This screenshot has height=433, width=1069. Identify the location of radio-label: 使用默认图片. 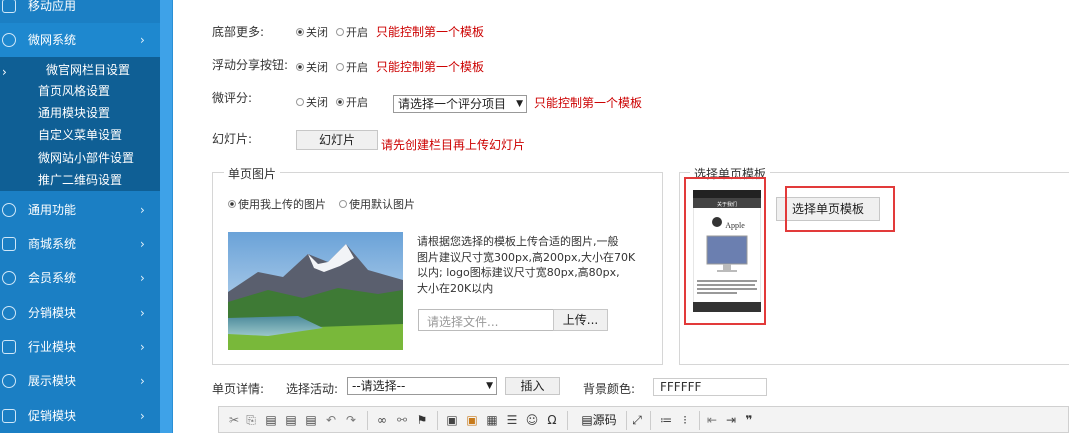
(382, 204).